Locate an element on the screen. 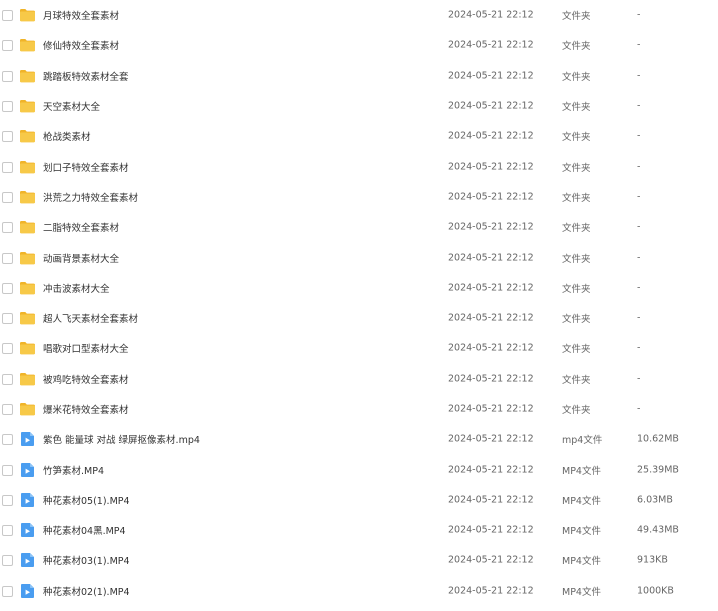 The width and height of the screenshot is (718, 611). list-item: 动画背景素材大全 2024-05-21 22:12 文件夹 - is located at coordinates (359, 257).